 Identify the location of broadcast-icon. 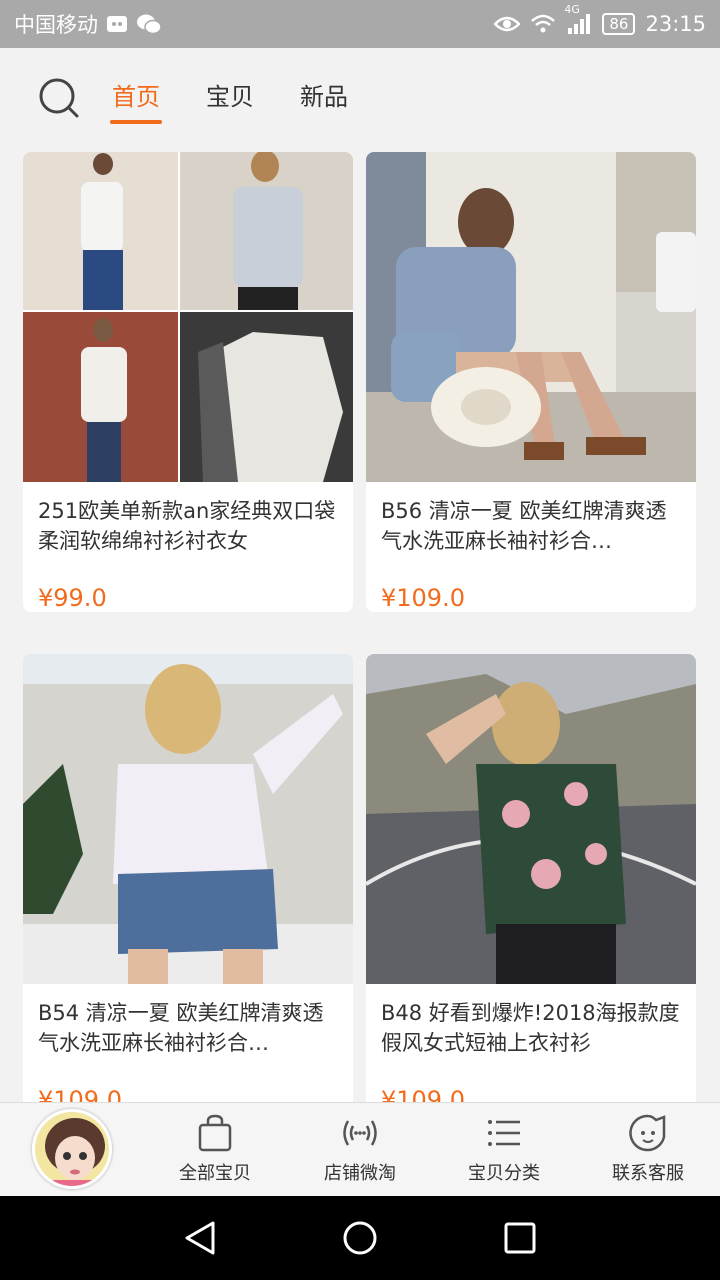
(360, 1133).